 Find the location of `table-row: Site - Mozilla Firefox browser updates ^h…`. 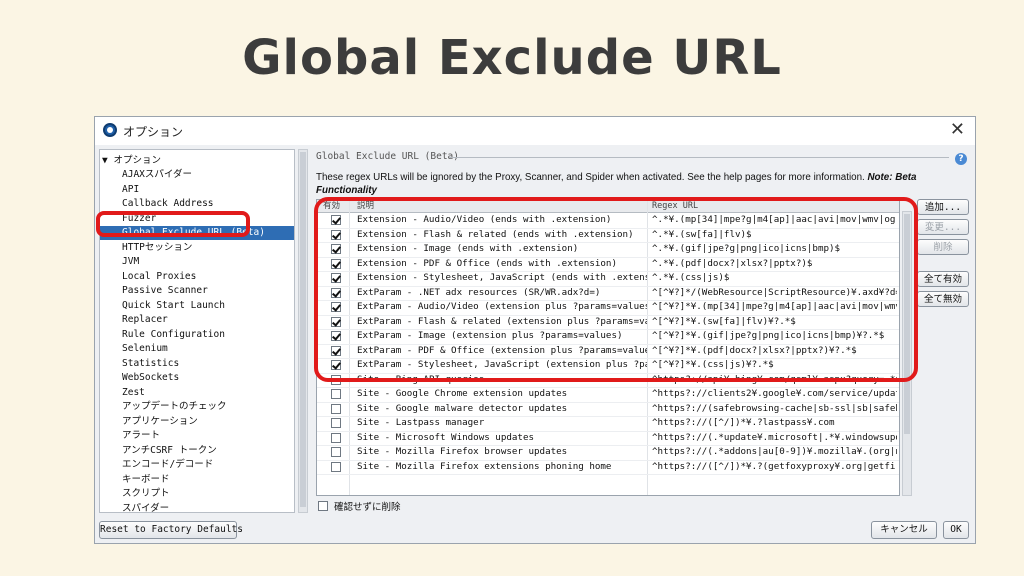

table-row: Site - Mozilla Firefox browser updates ^h… is located at coordinates (608, 453).